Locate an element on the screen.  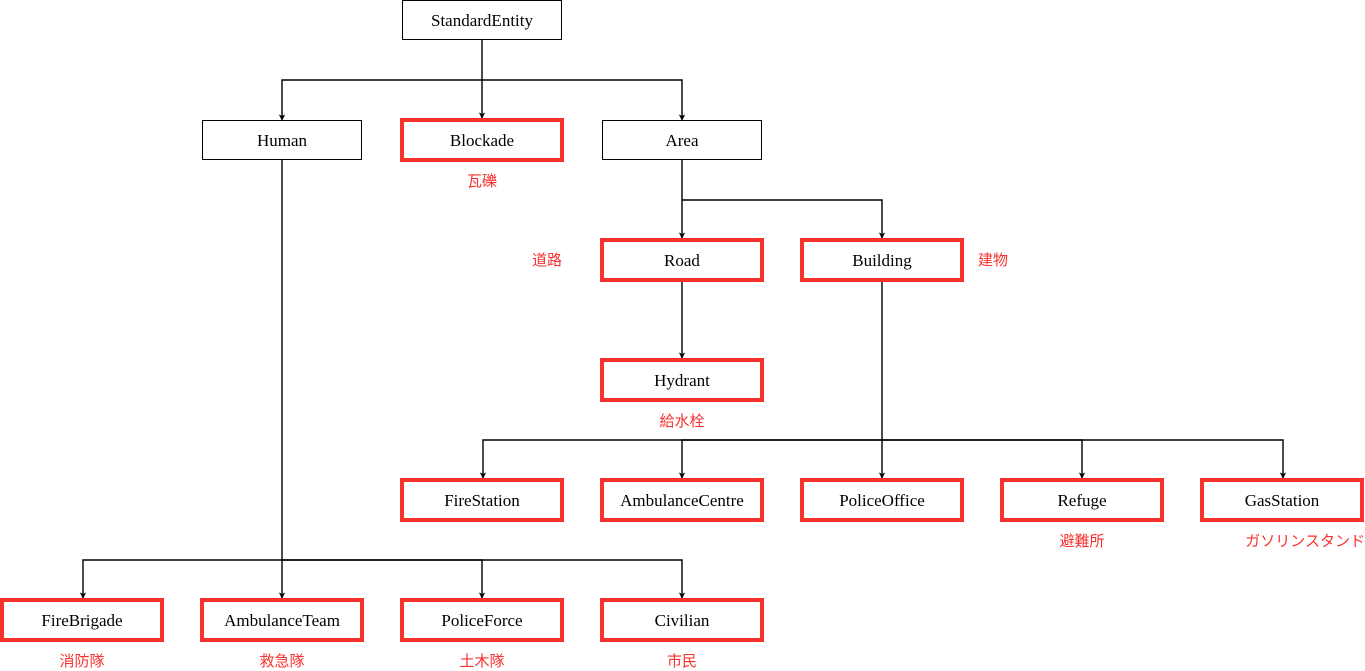
japanese-annotation-road: 道路 is located at coordinates (546, 260).